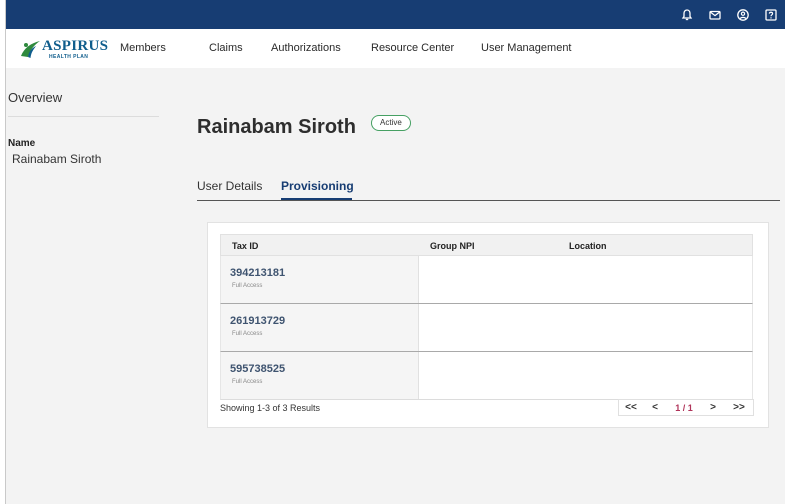  What do you see at coordinates (486, 376) in the screenshot?
I see `table-row: 595738525 Full Access` at bounding box center [486, 376].